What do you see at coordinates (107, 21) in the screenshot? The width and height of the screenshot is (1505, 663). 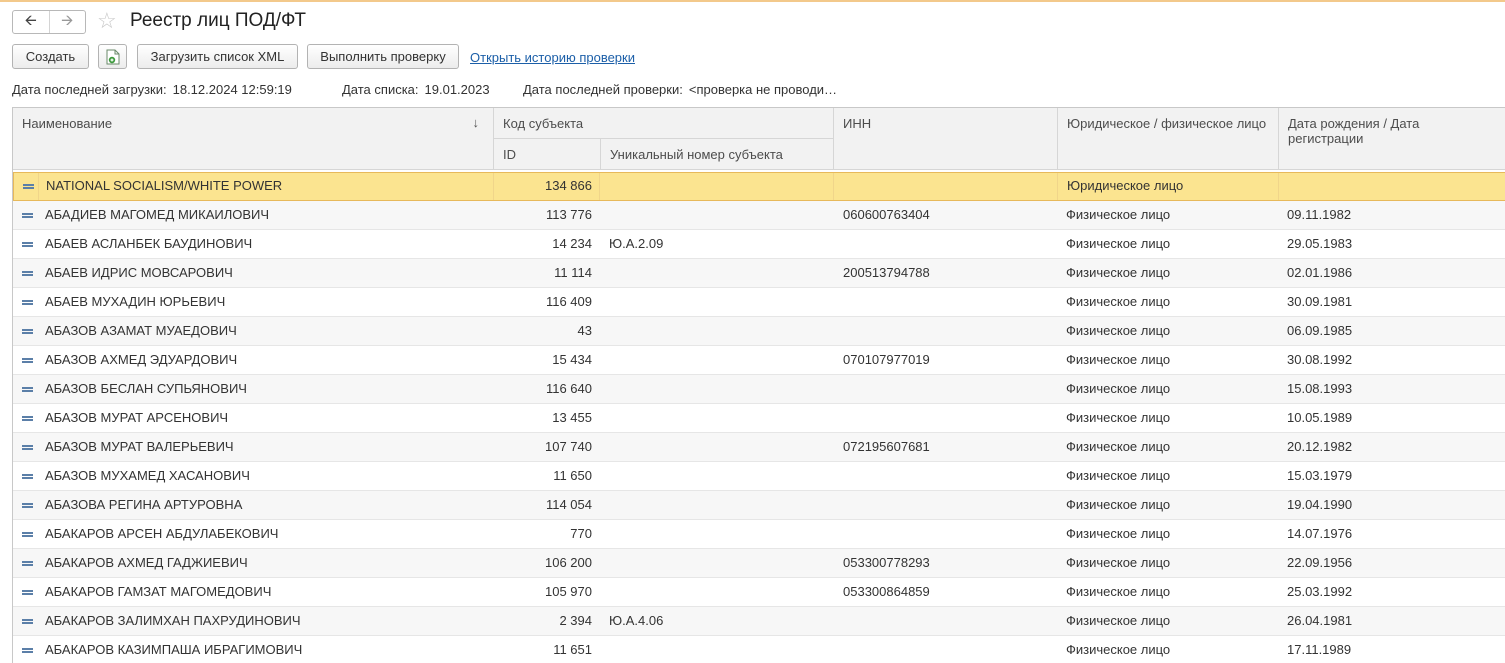 I see `favorite-star-icon: ☆` at bounding box center [107, 21].